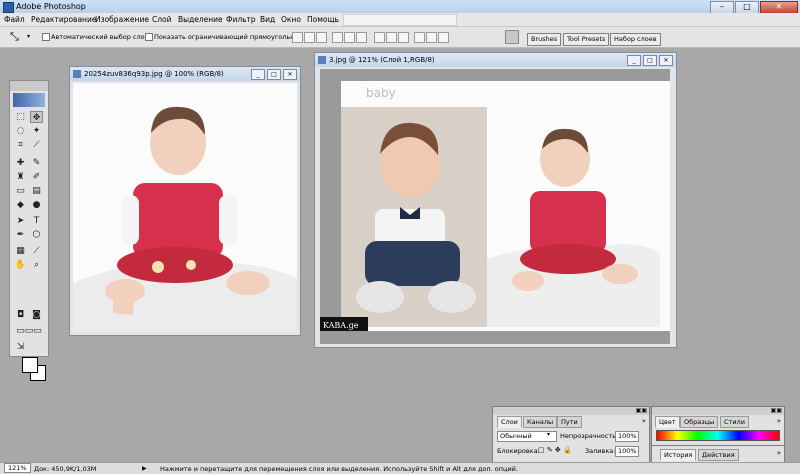  Describe the element at coordinates (65, 469) in the screenshot. I see `doc-size-info: Док: 450,9K/1,03M` at that location.